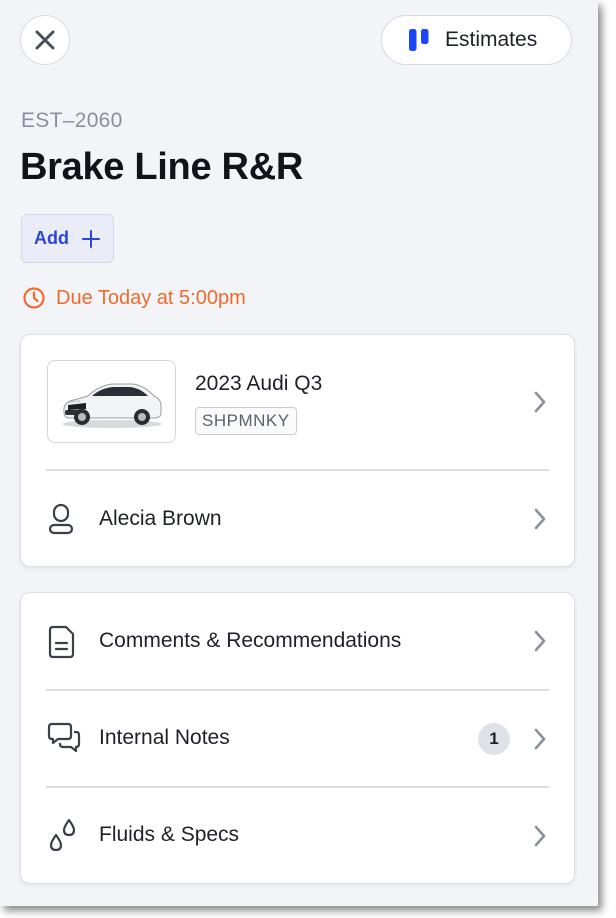 Image resolution: width=616 pixels, height=918 pixels. What do you see at coordinates (62, 835) in the screenshot?
I see `droplets-icon` at bounding box center [62, 835].